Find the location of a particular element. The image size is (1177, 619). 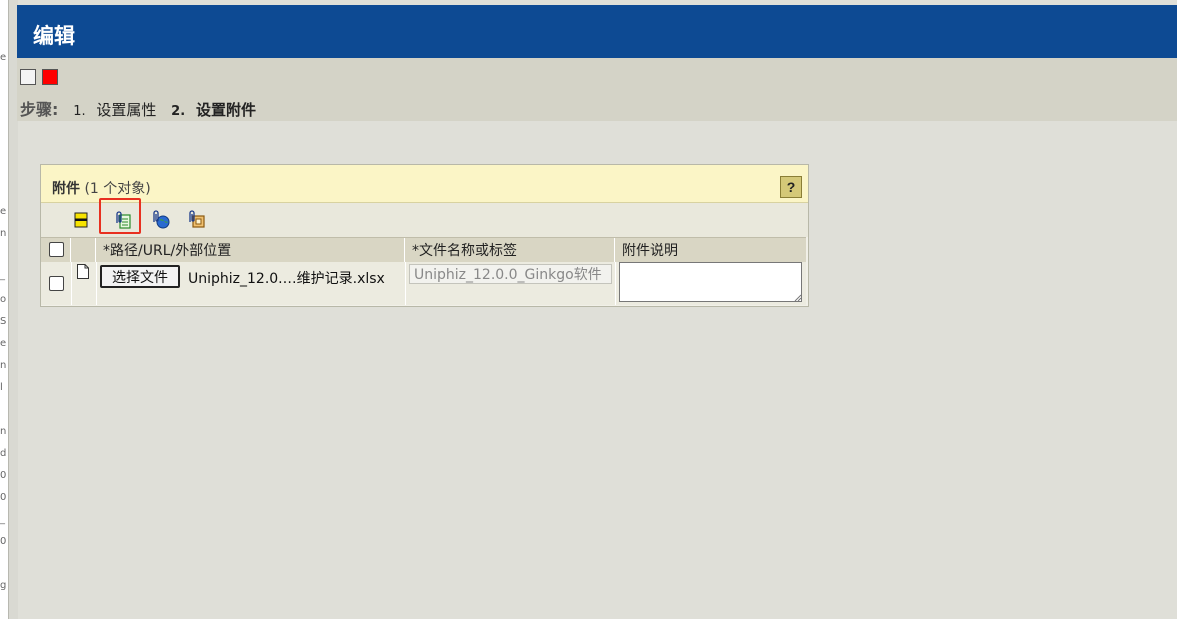

attachments-table-header: *路径/URL/外部位置 *文件名称或标签 附件说明 is located at coordinates (423, 250).